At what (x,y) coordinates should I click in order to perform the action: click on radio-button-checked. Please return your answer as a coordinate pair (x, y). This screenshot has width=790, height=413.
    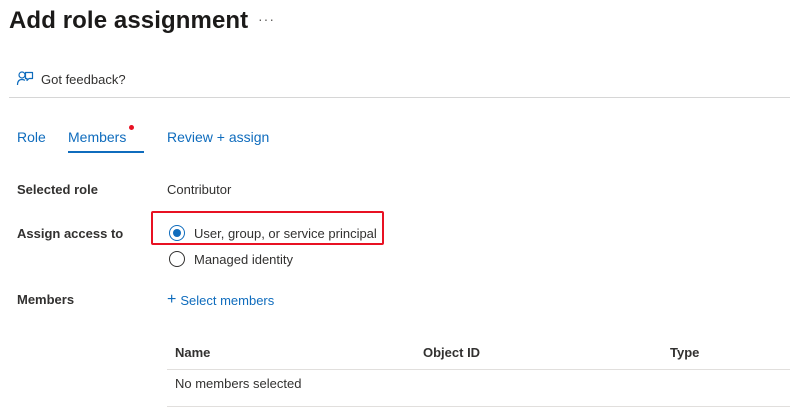
    Looking at the image, I should click on (177, 233).